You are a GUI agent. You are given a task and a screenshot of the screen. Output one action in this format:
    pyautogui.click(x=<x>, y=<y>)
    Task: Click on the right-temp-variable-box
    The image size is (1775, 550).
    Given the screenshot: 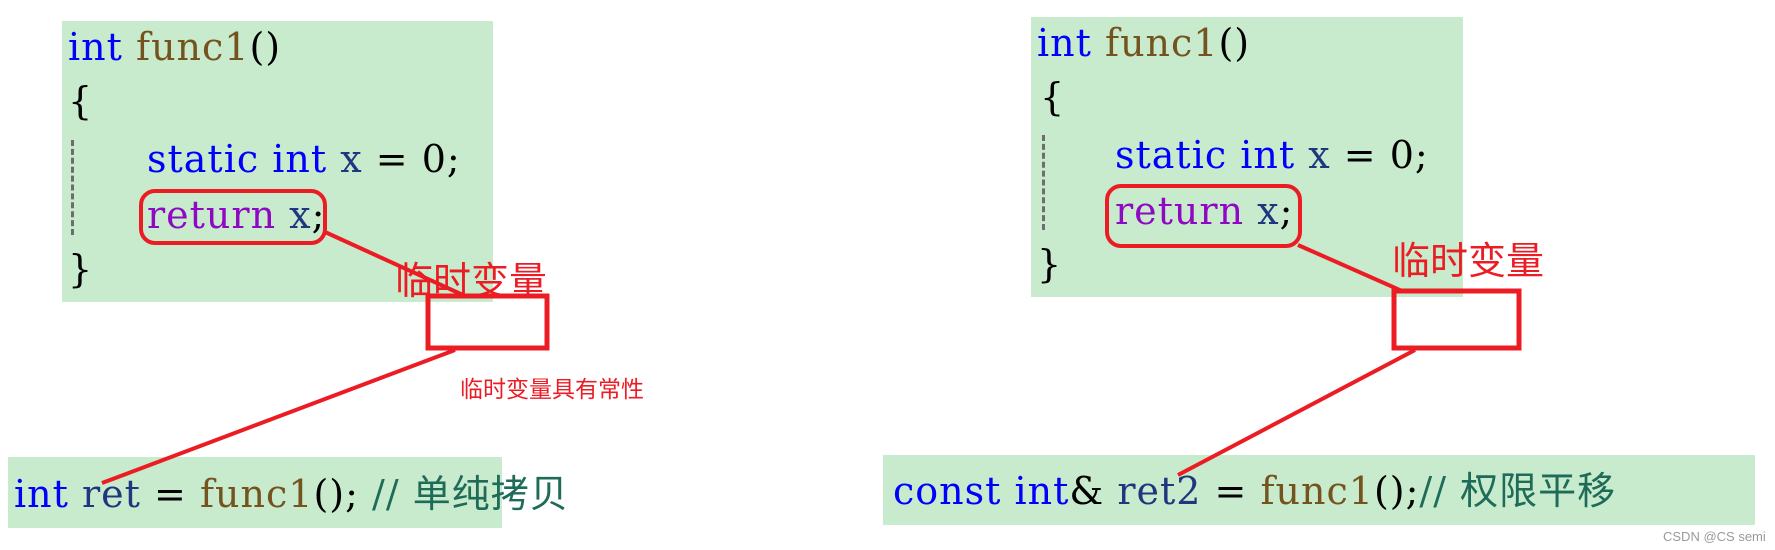 What is the action you would take?
    pyautogui.click(x=1456, y=319)
    